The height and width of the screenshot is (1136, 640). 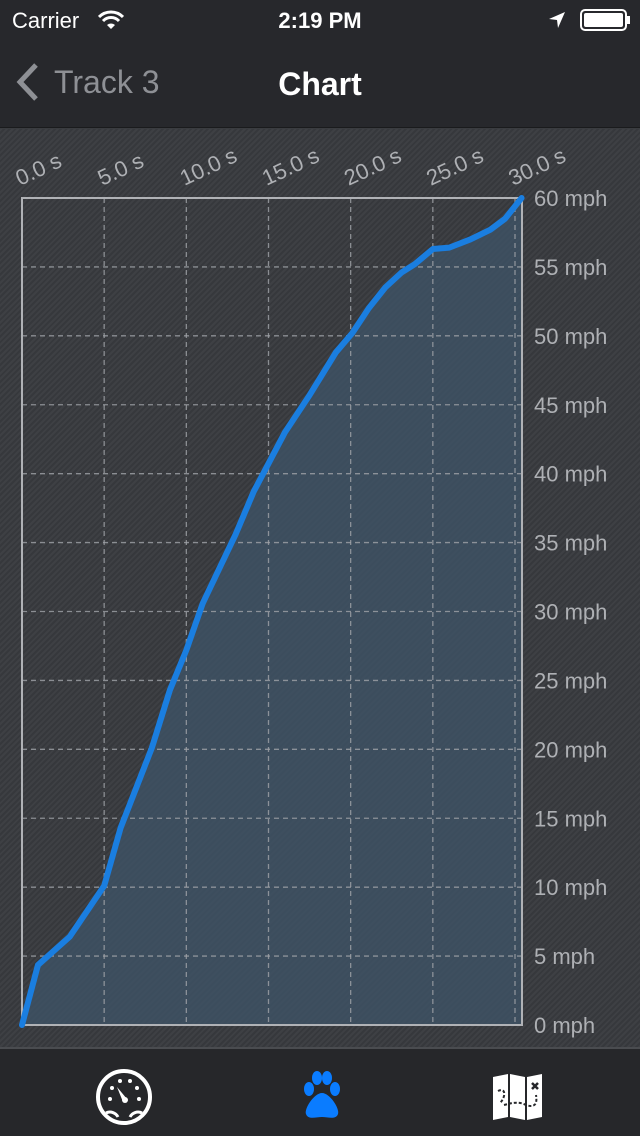 I want to click on y-tick-label: 40 mph, so click(x=570, y=474).